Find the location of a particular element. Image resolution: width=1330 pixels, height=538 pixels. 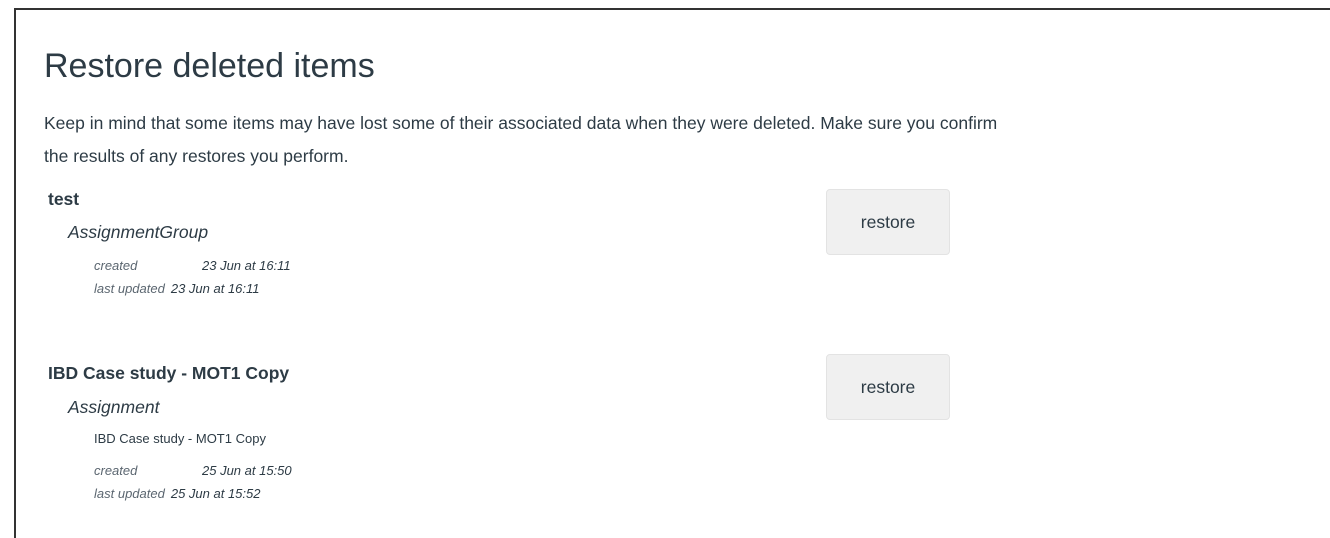

item-description: IBD Case study - MOT1 Copy is located at coordinates (180, 438).